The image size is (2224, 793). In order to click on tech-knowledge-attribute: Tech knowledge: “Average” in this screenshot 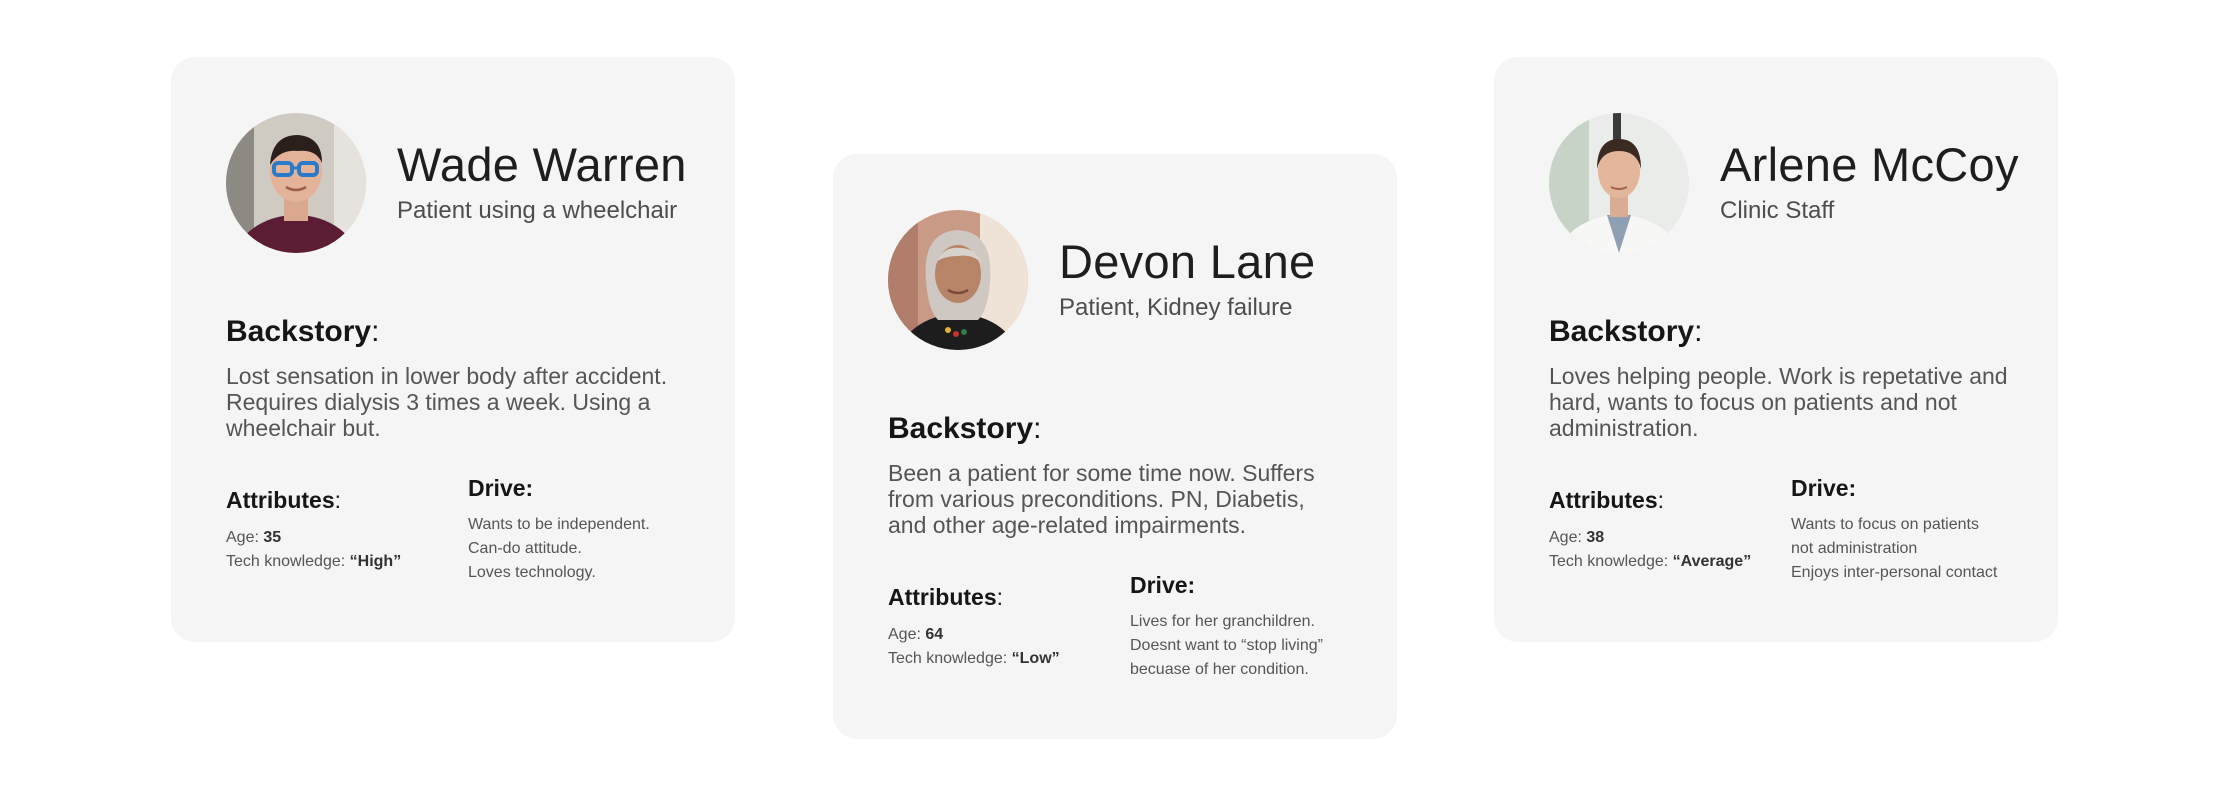, I will do `click(1650, 561)`.